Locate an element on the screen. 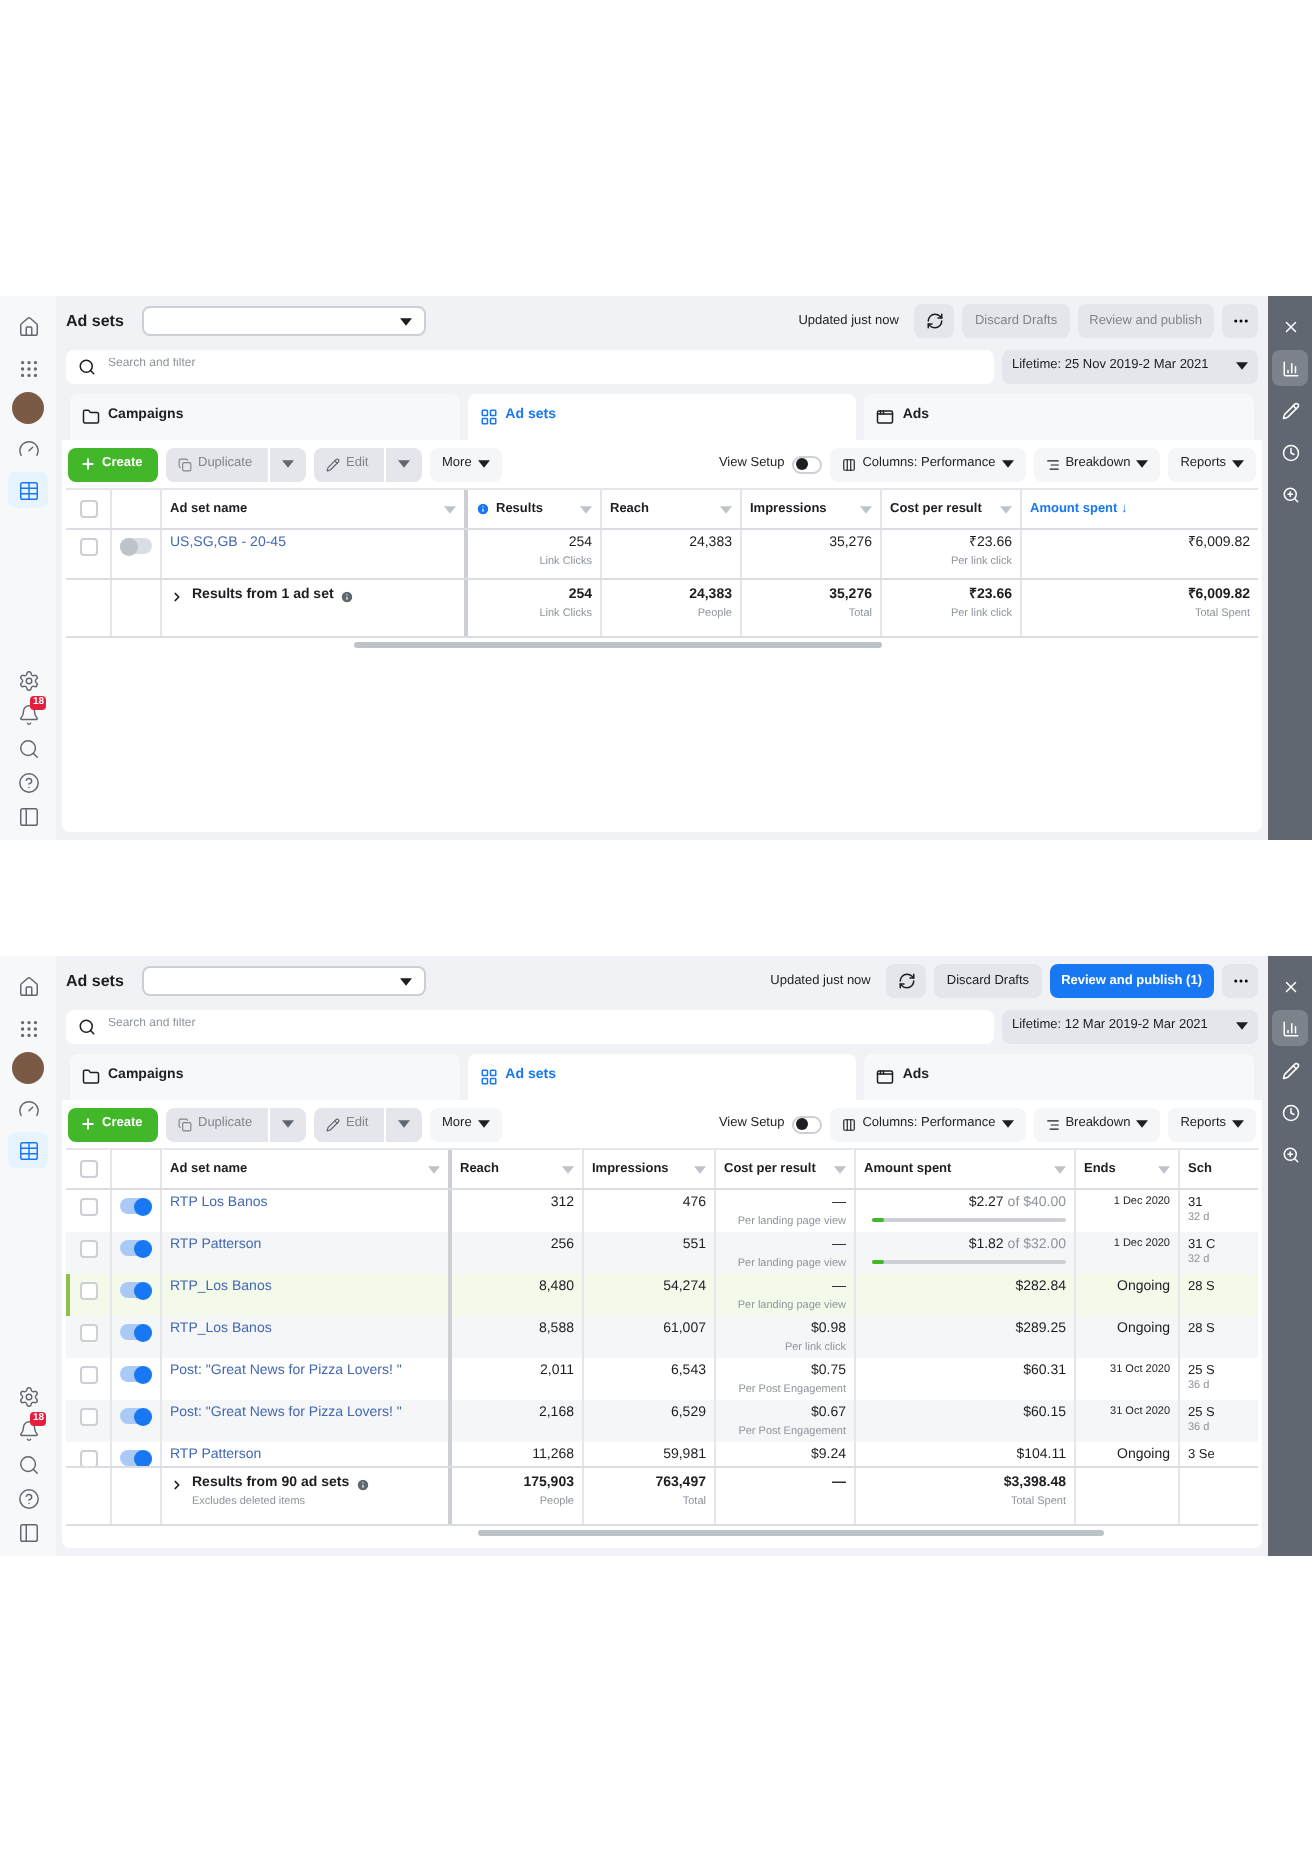  info-icon is located at coordinates (346, 596).